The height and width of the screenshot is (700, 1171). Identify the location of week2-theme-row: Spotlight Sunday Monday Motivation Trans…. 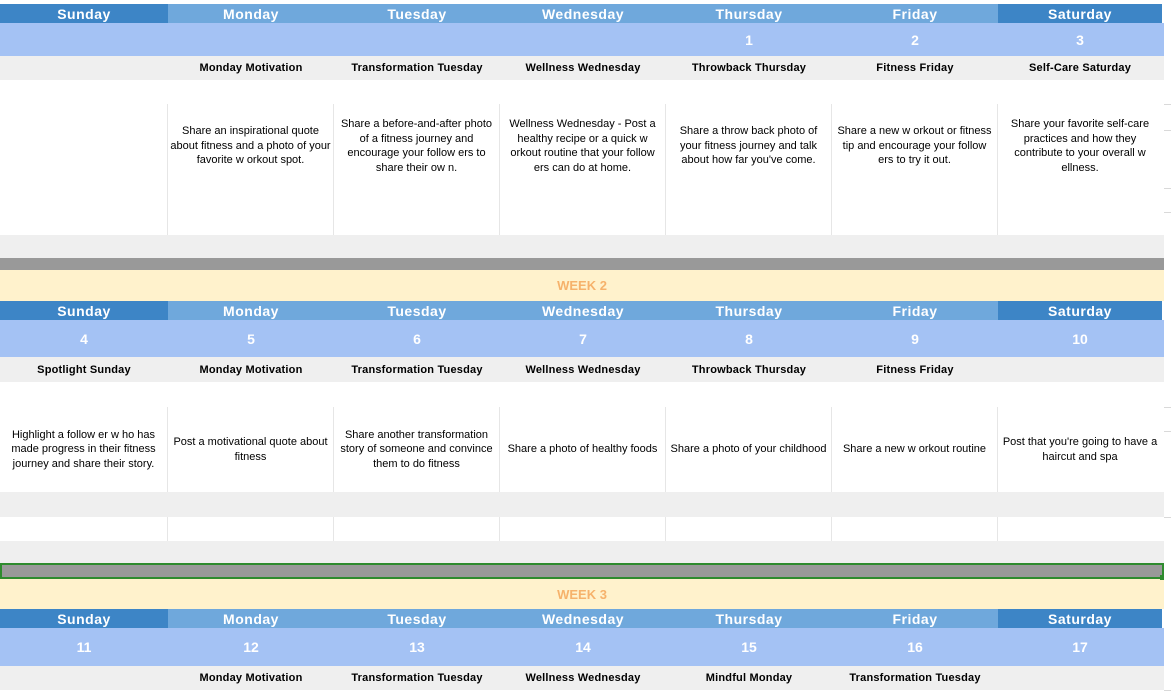
(582, 369).